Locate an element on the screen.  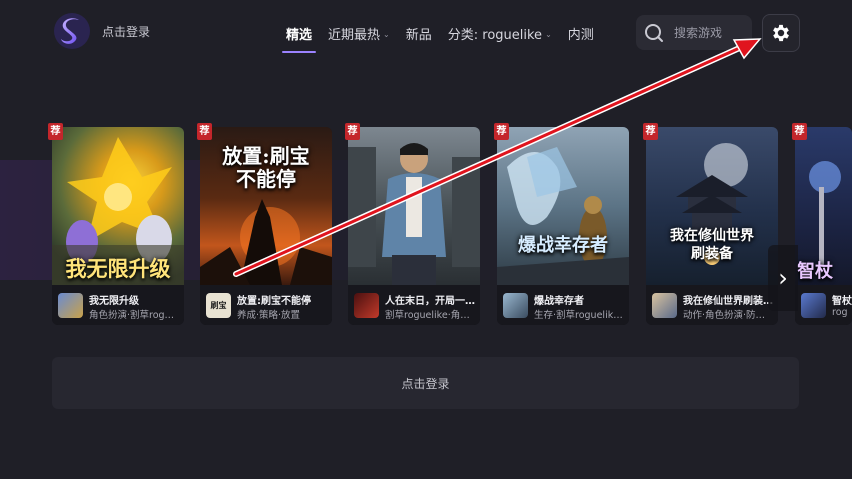
tab-label: 新品 is located at coordinates (418, 35).